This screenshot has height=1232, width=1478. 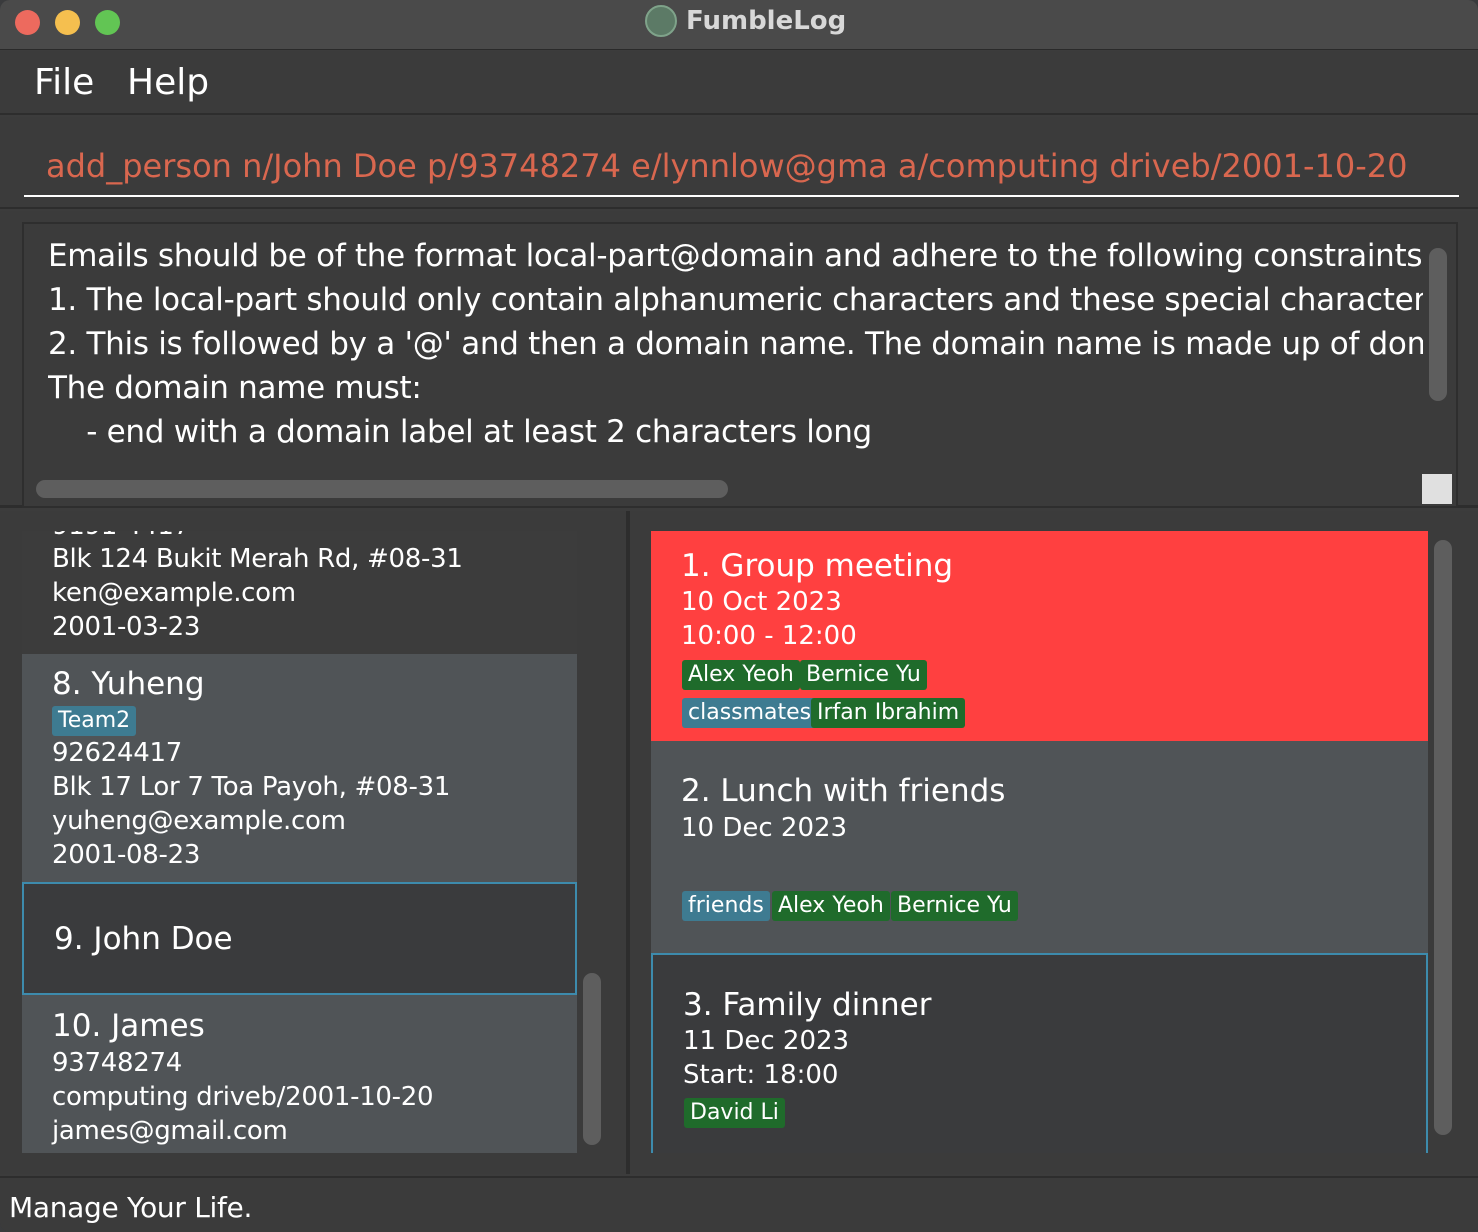 What do you see at coordinates (817, 566) in the screenshot?
I see `event-title: 1. Group meeting` at bounding box center [817, 566].